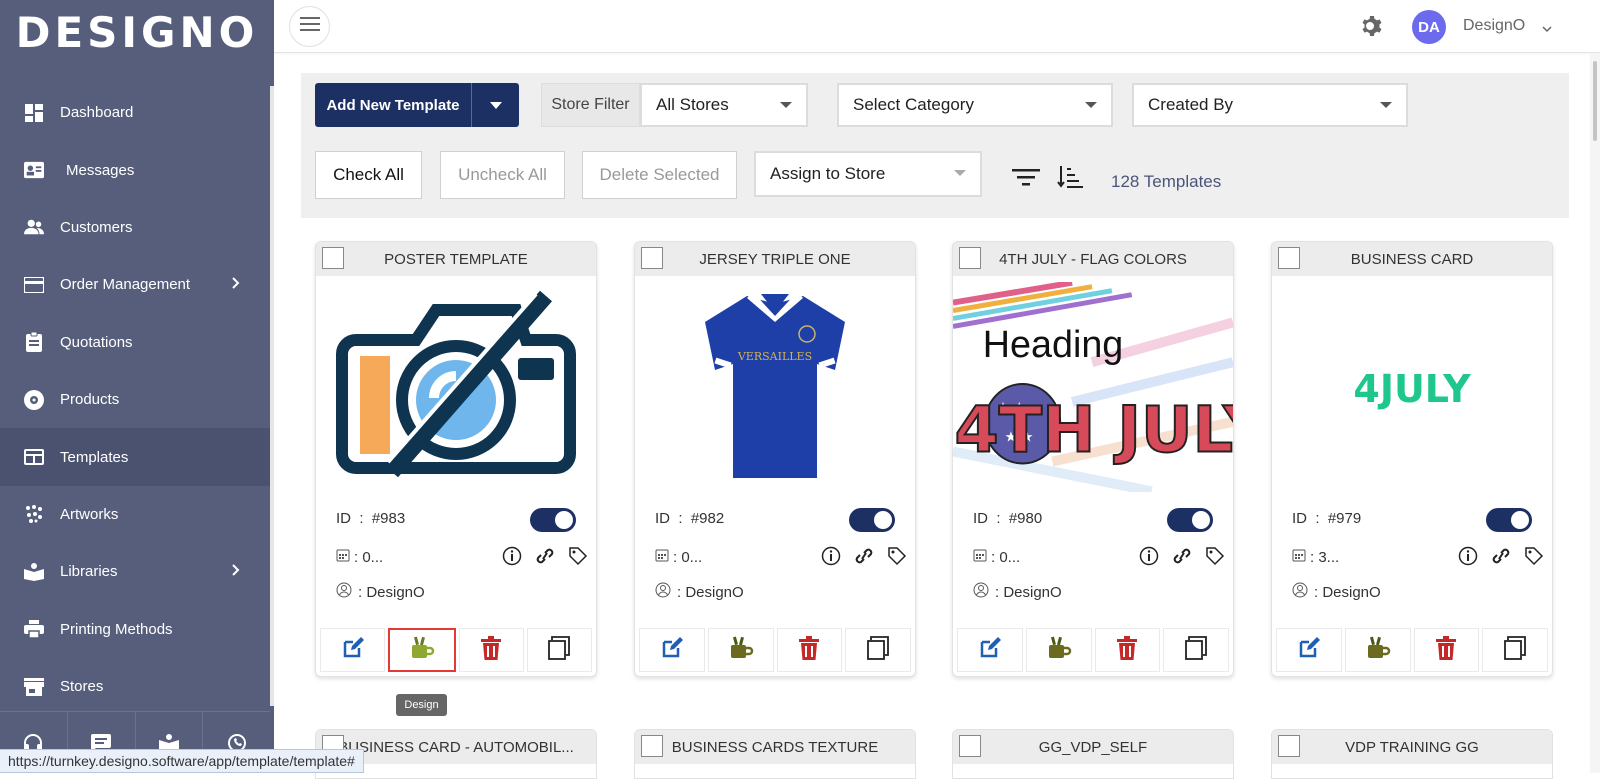 The height and width of the screenshot is (779, 1600). What do you see at coordinates (1412, 259) in the screenshot?
I see `card-title: BUSINESS CARD` at bounding box center [1412, 259].